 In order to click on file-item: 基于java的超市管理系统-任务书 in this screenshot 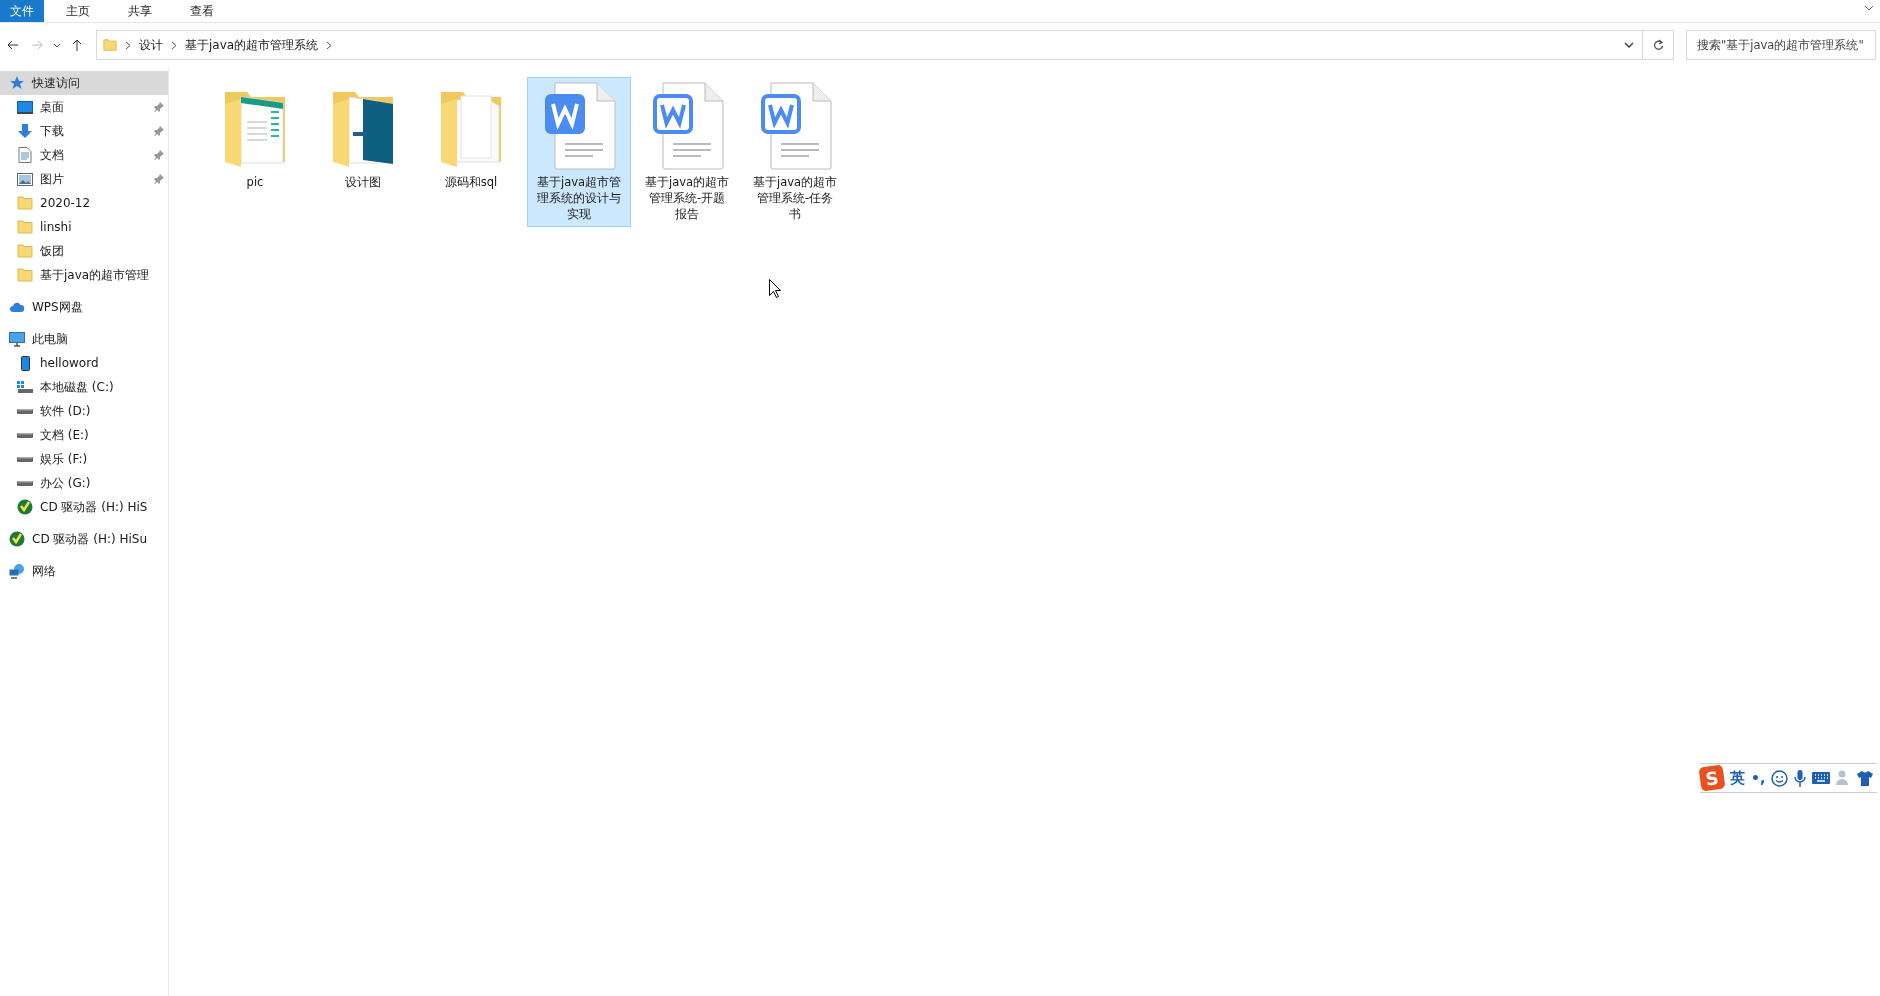, I will do `click(795, 152)`.